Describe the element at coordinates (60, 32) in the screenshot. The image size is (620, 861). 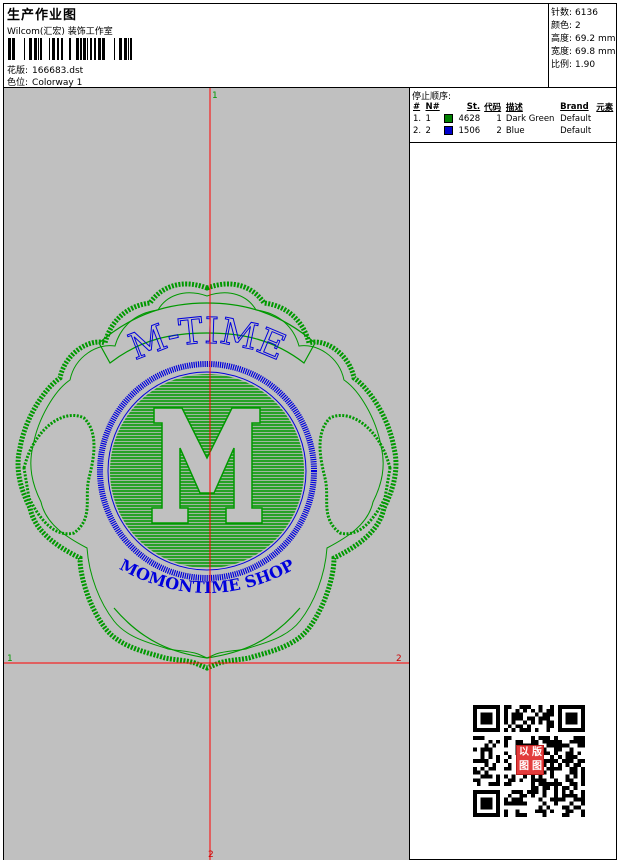
I see `company-name: Wilcom(汇宏) 装饰工作室` at that location.